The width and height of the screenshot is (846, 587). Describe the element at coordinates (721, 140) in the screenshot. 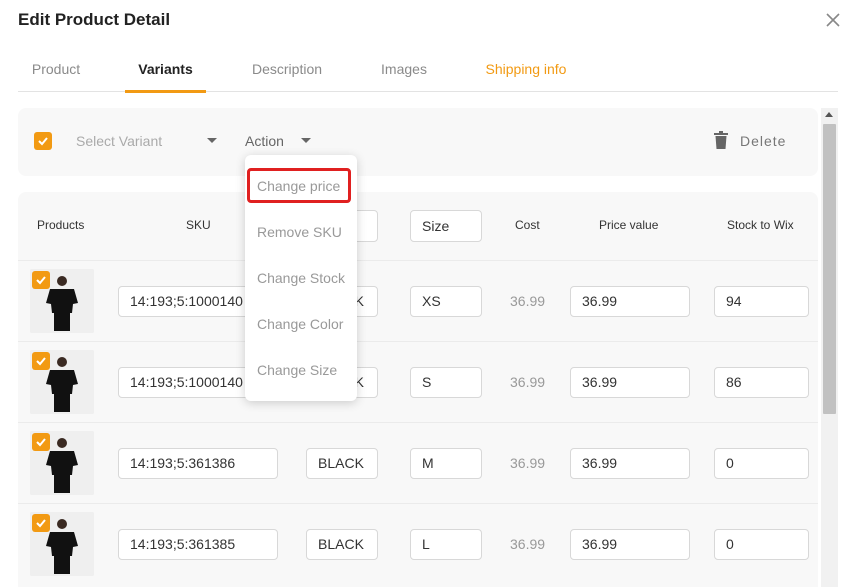

I see `trash-icon` at that location.